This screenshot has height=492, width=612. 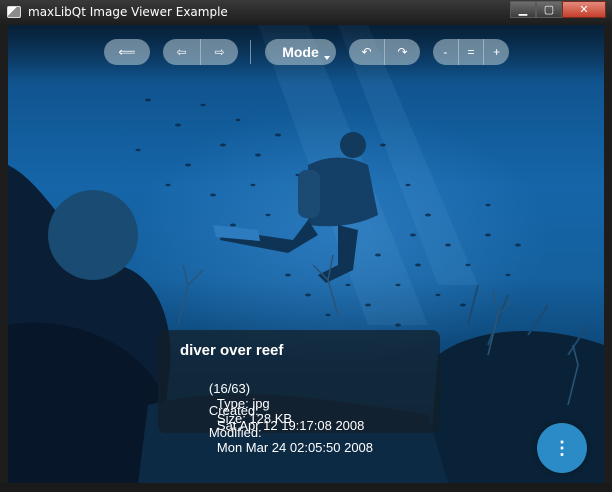 What do you see at coordinates (306, 487) in the screenshot?
I see `window-bottom-border` at bounding box center [306, 487].